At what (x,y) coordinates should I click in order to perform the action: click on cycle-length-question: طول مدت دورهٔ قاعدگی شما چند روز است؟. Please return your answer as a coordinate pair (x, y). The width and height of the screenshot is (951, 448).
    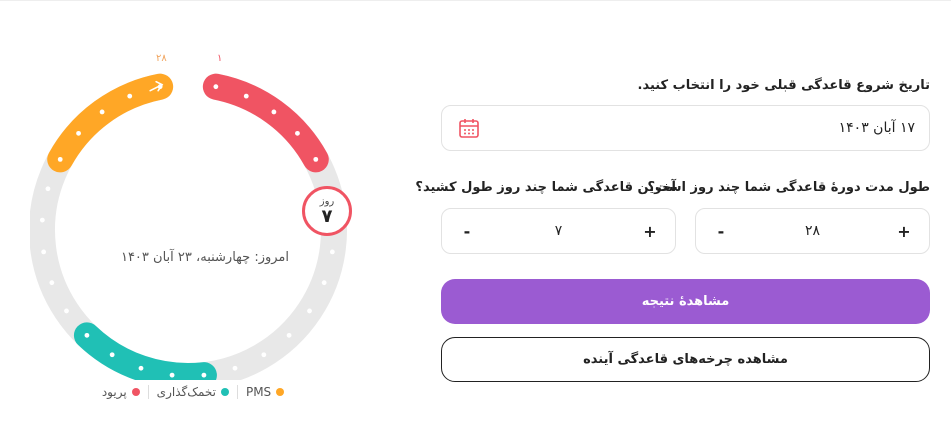
    Looking at the image, I should click on (788, 187).